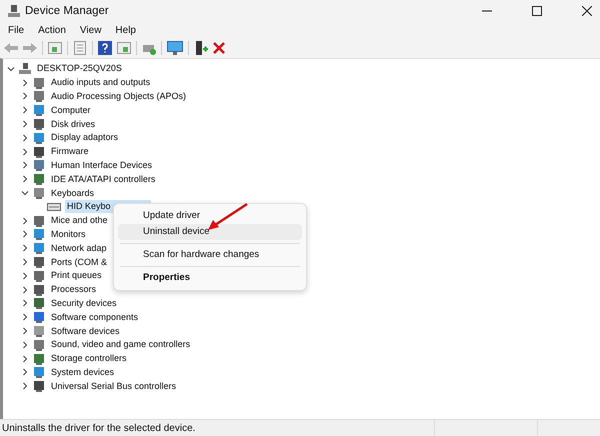 The width and height of the screenshot is (600, 436). What do you see at coordinates (201, 48) in the screenshot?
I see `device-add-icon` at bounding box center [201, 48].